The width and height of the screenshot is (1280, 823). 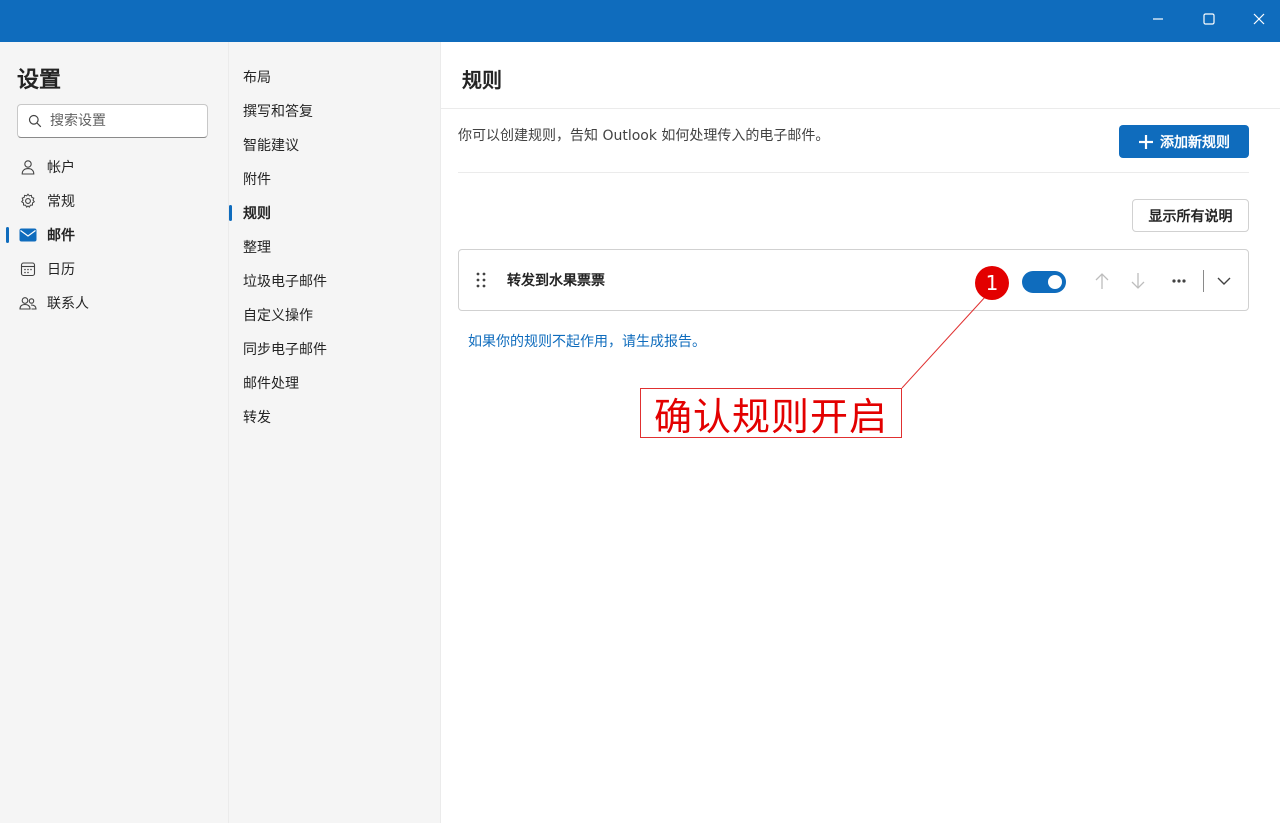 I want to click on plus-icon, so click(x=1146, y=141).